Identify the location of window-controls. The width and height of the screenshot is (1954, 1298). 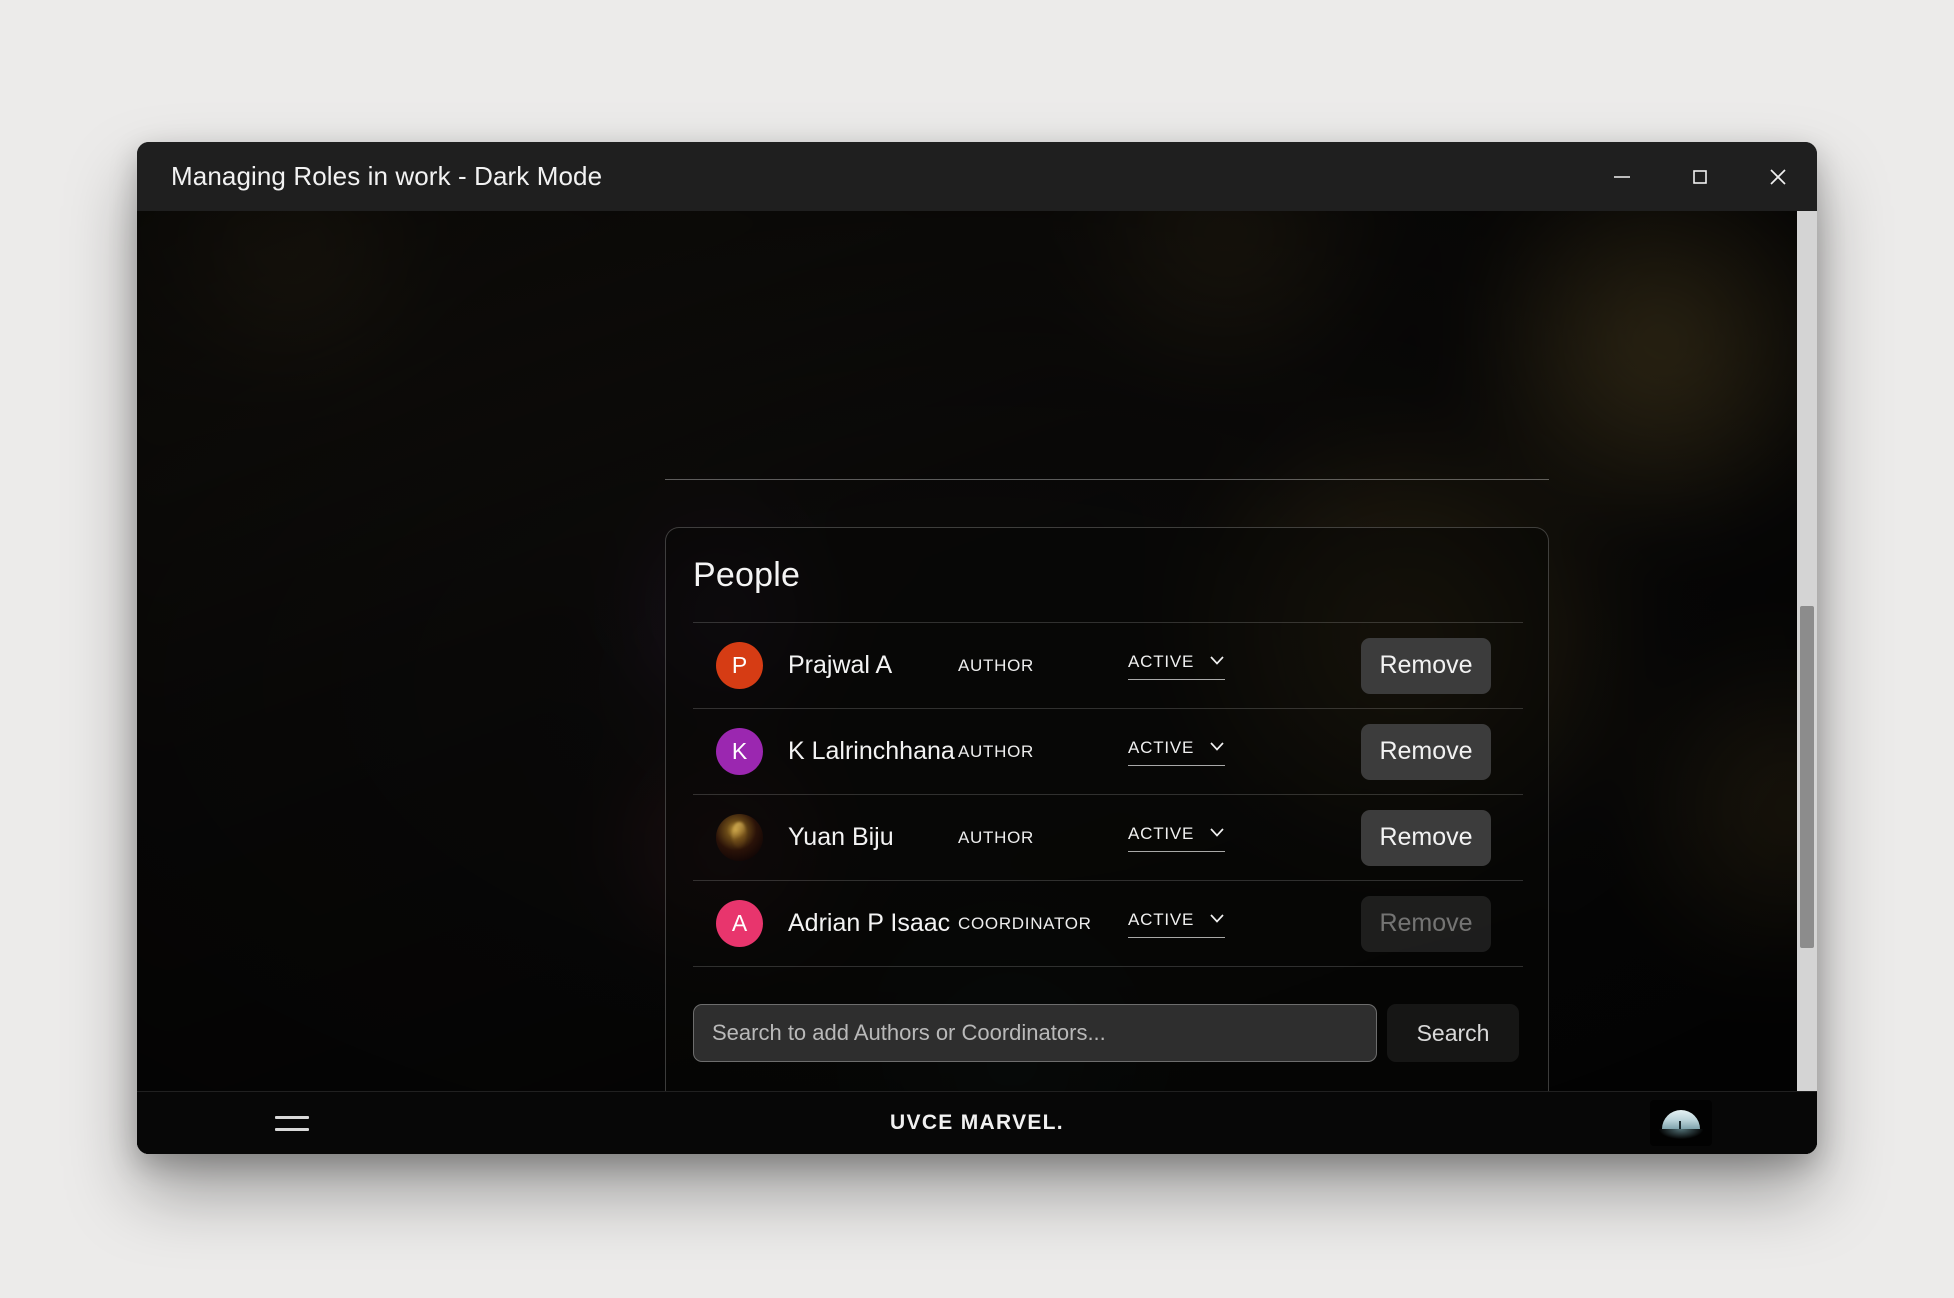
(1700, 176).